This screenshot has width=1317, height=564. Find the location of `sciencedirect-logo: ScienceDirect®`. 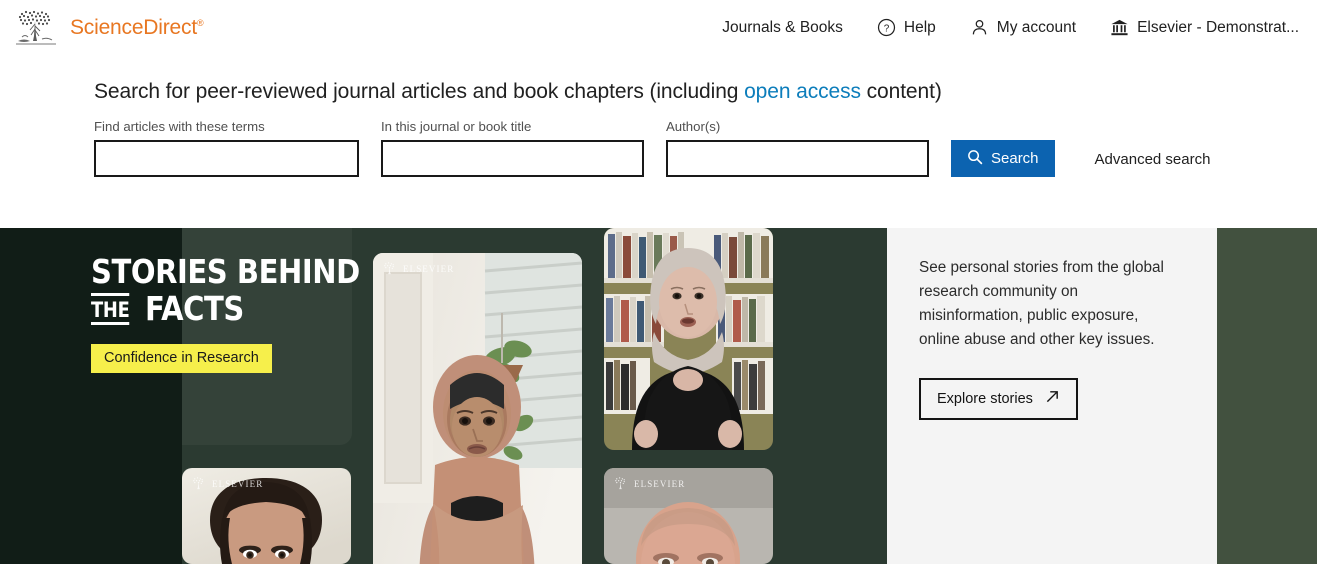

sciencedirect-logo: ScienceDirect® is located at coordinates (109, 27).